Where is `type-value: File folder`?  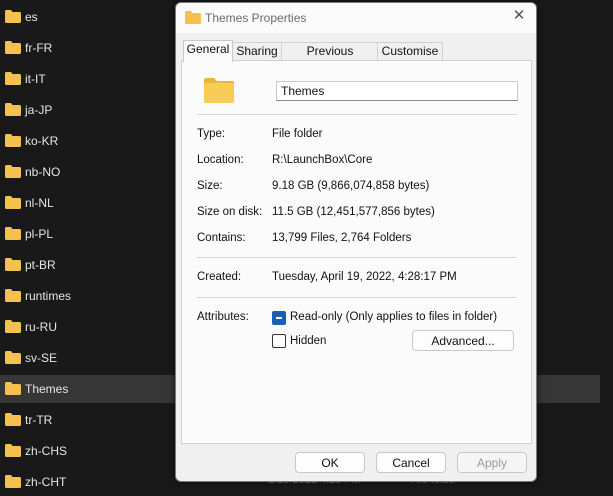 type-value: File folder is located at coordinates (297, 134).